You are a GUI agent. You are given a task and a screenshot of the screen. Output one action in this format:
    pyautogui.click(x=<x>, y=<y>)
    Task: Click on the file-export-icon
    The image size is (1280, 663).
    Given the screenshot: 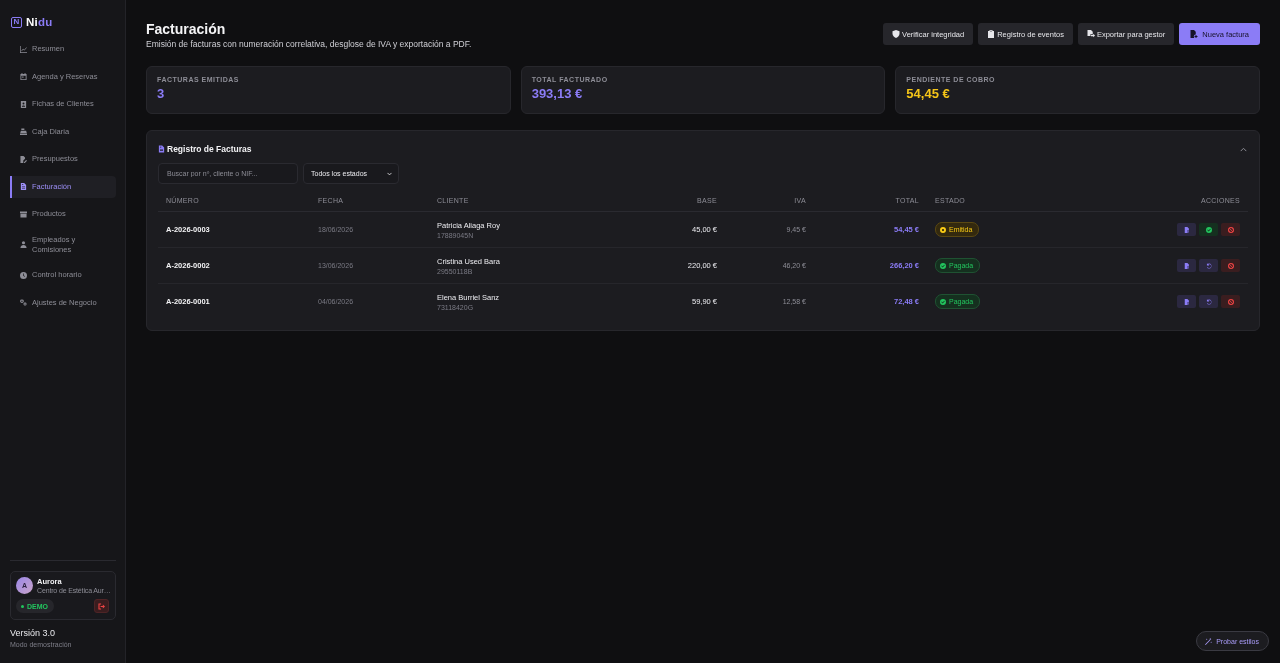 What is the action you would take?
    pyautogui.click(x=1090, y=34)
    